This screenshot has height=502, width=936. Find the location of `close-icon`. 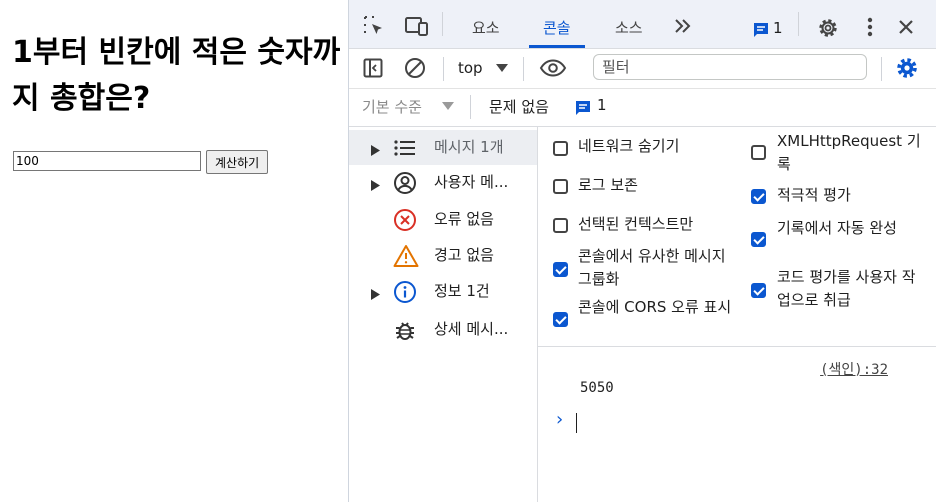

close-icon is located at coordinates (906, 27).